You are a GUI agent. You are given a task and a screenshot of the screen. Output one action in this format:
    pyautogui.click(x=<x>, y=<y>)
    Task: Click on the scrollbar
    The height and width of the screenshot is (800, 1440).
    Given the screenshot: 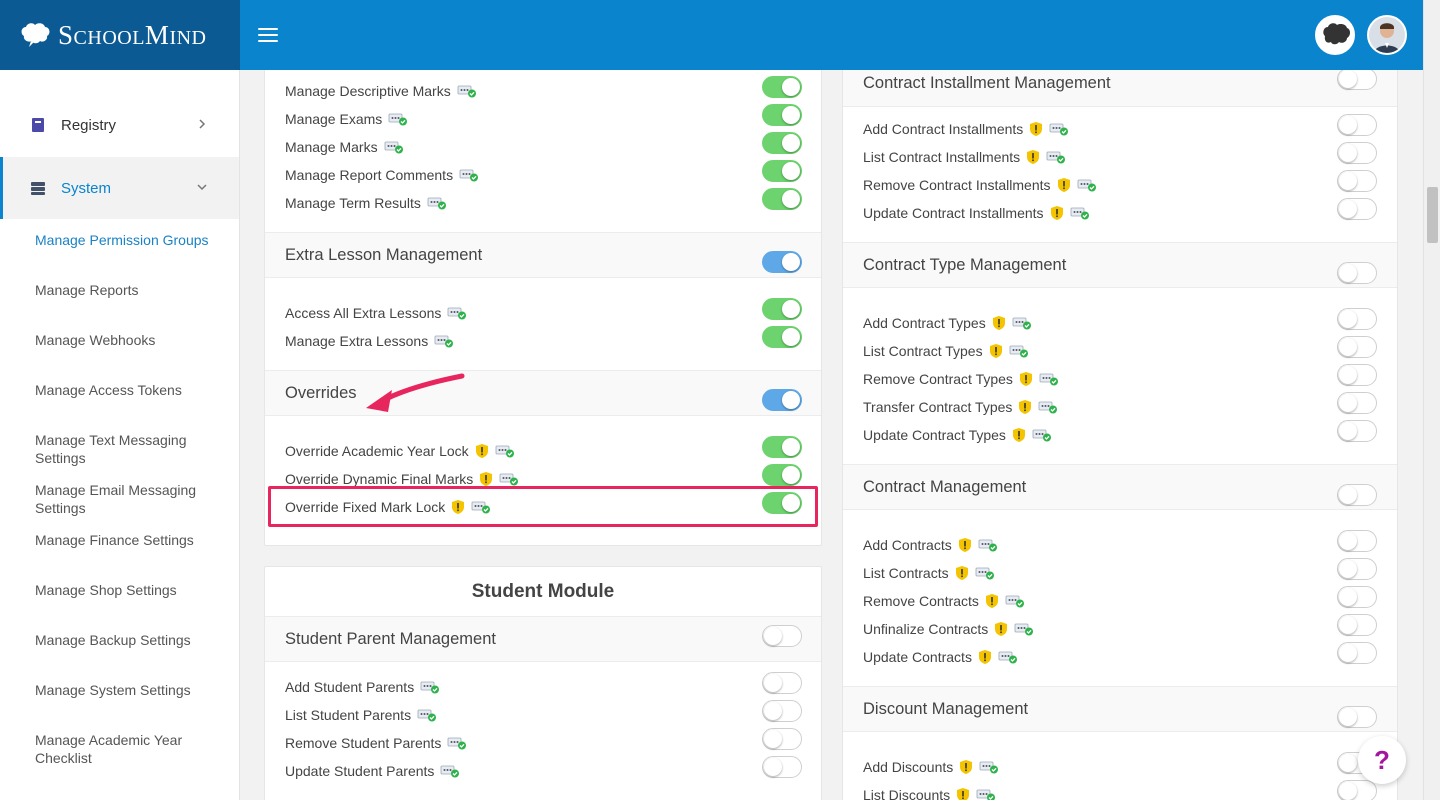 What is the action you would take?
    pyautogui.click(x=1431, y=400)
    